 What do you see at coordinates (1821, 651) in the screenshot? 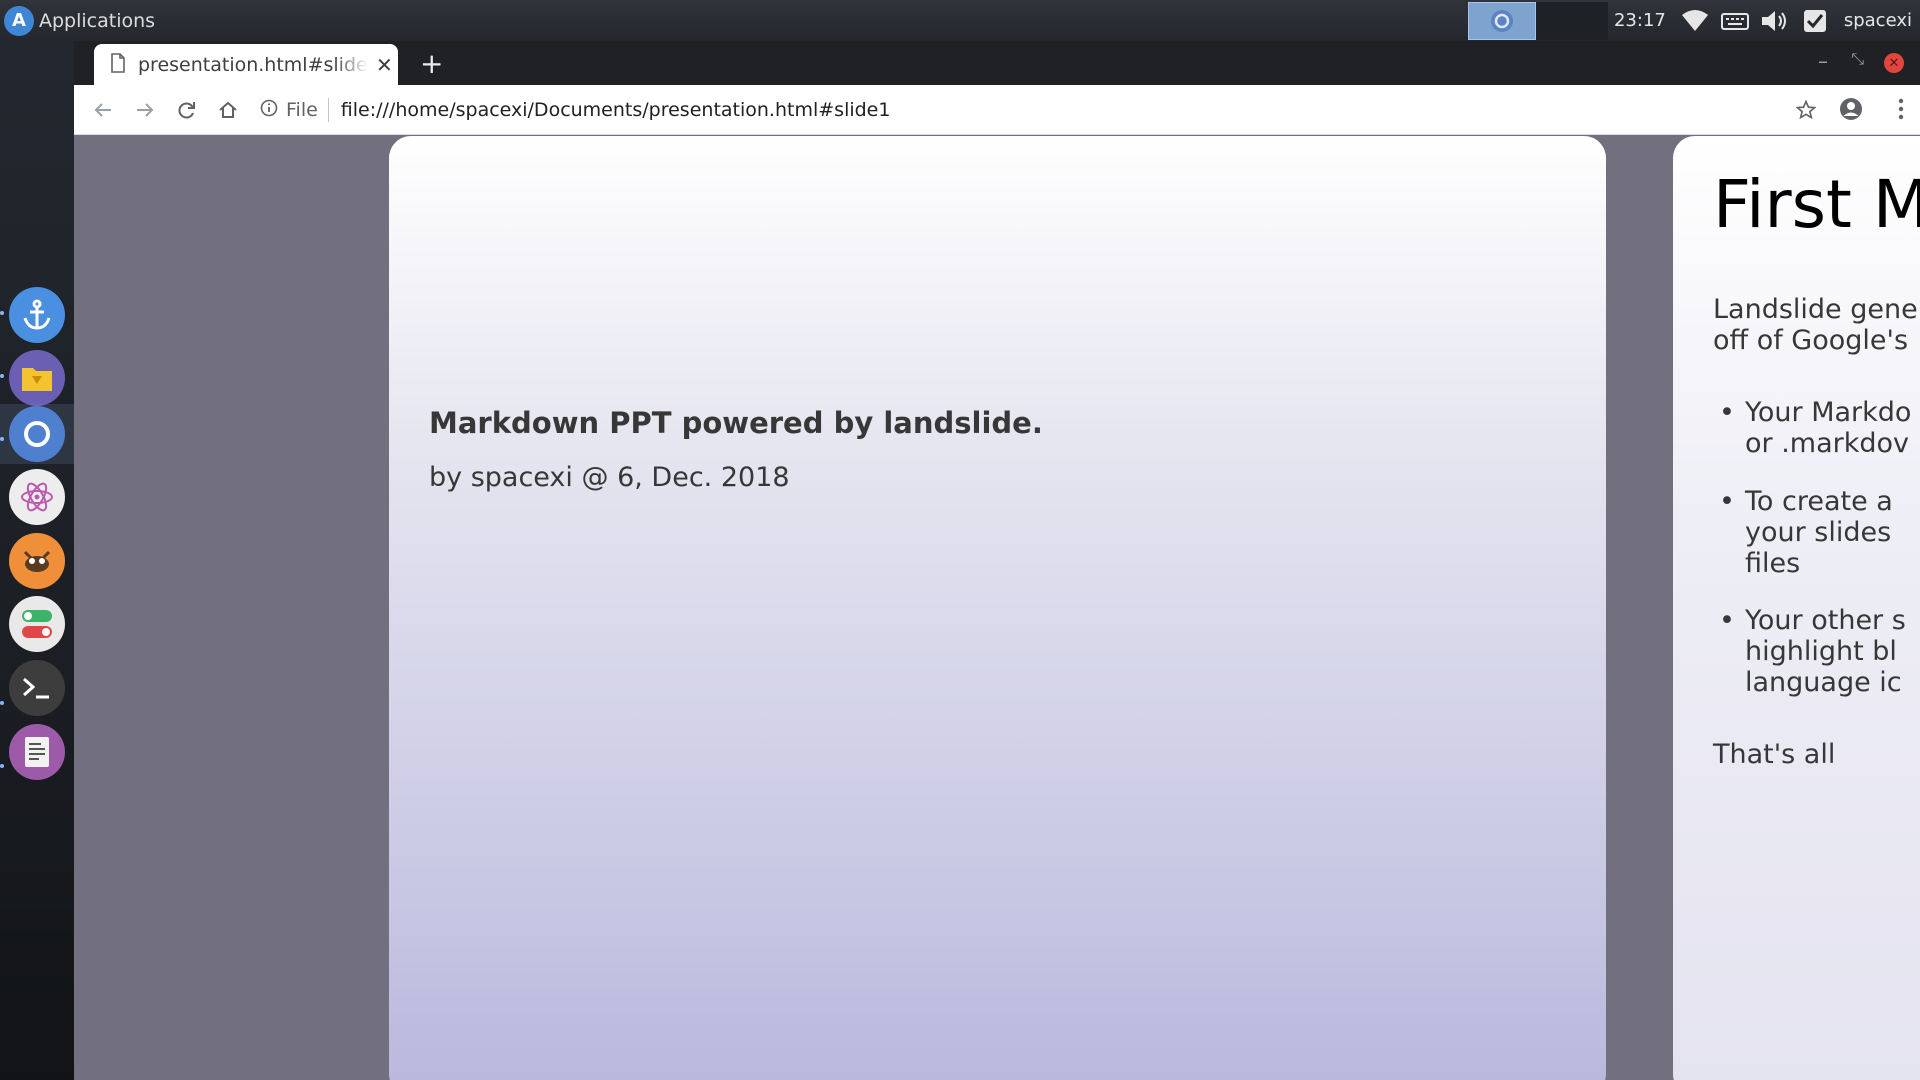
I see `bullet-line: highlight bl` at bounding box center [1821, 651].